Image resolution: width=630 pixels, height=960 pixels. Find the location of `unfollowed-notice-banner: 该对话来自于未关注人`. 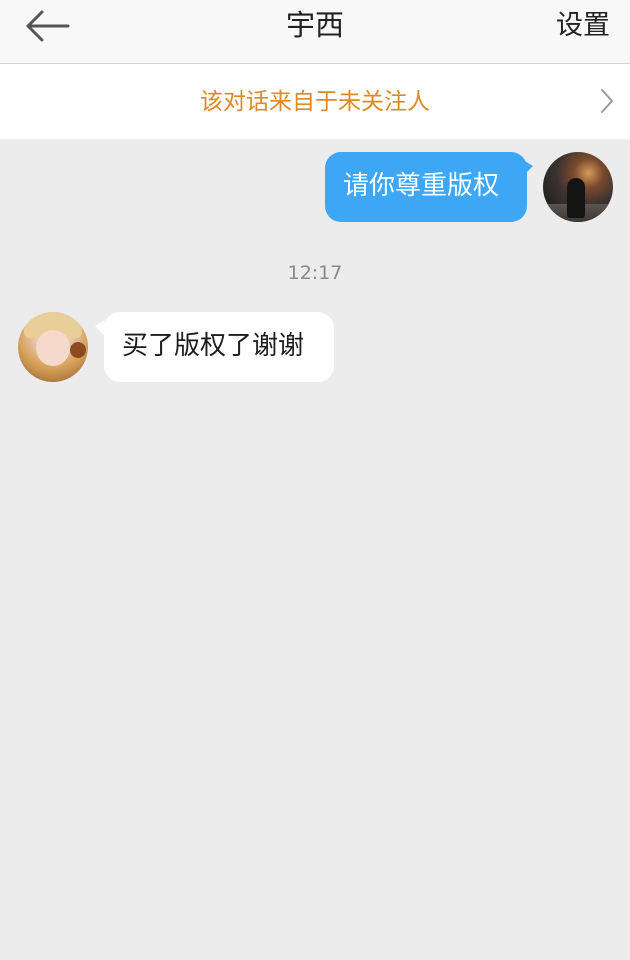

unfollowed-notice-banner: 该对话来自于未关注人 is located at coordinates (315, 101).